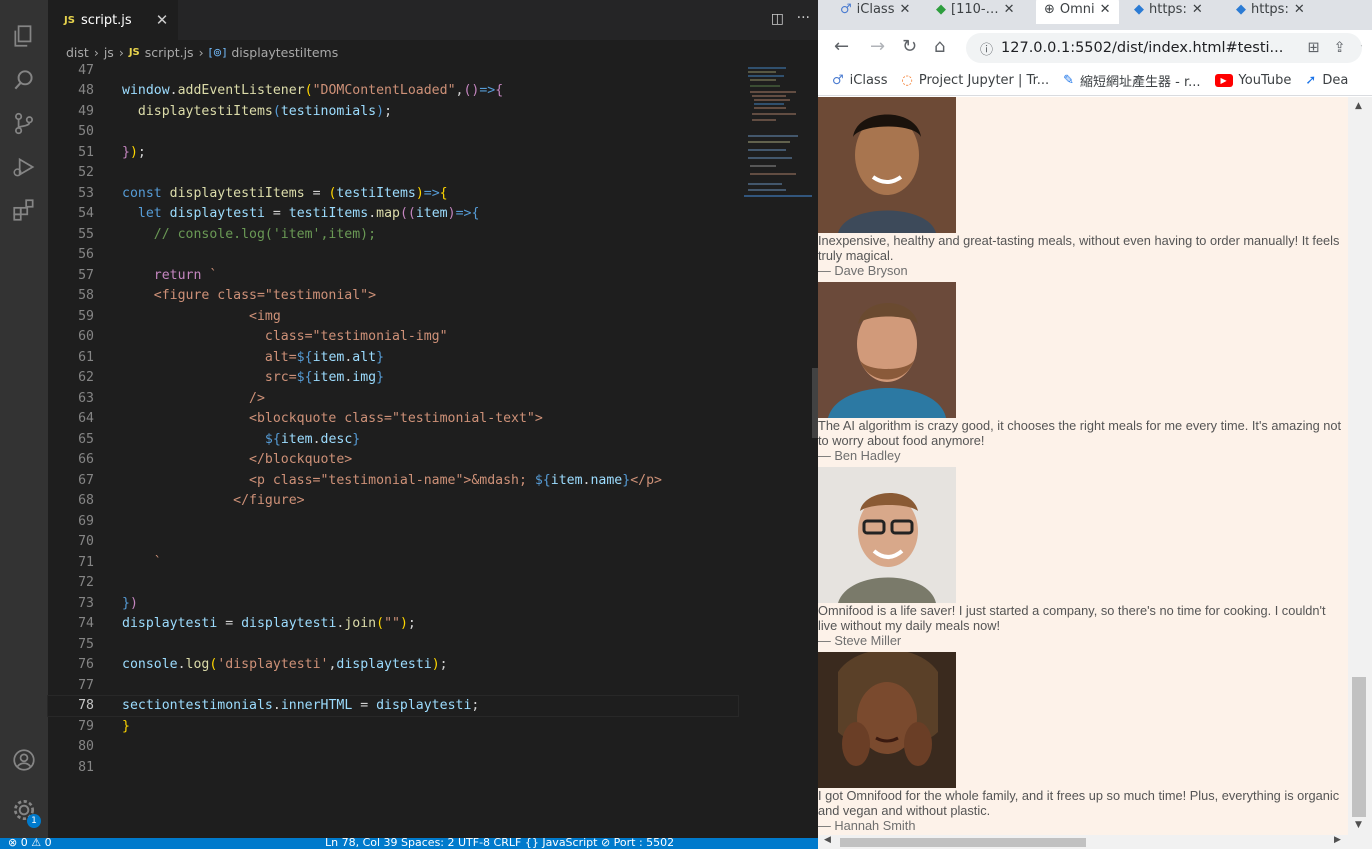 The height and width of the screenshot is (849, 1372). What do you see at coordinates (859, 80) in the screenshot?
I see `bookmark-iclass: ♂ iClass` at bounding box center [859, 80].